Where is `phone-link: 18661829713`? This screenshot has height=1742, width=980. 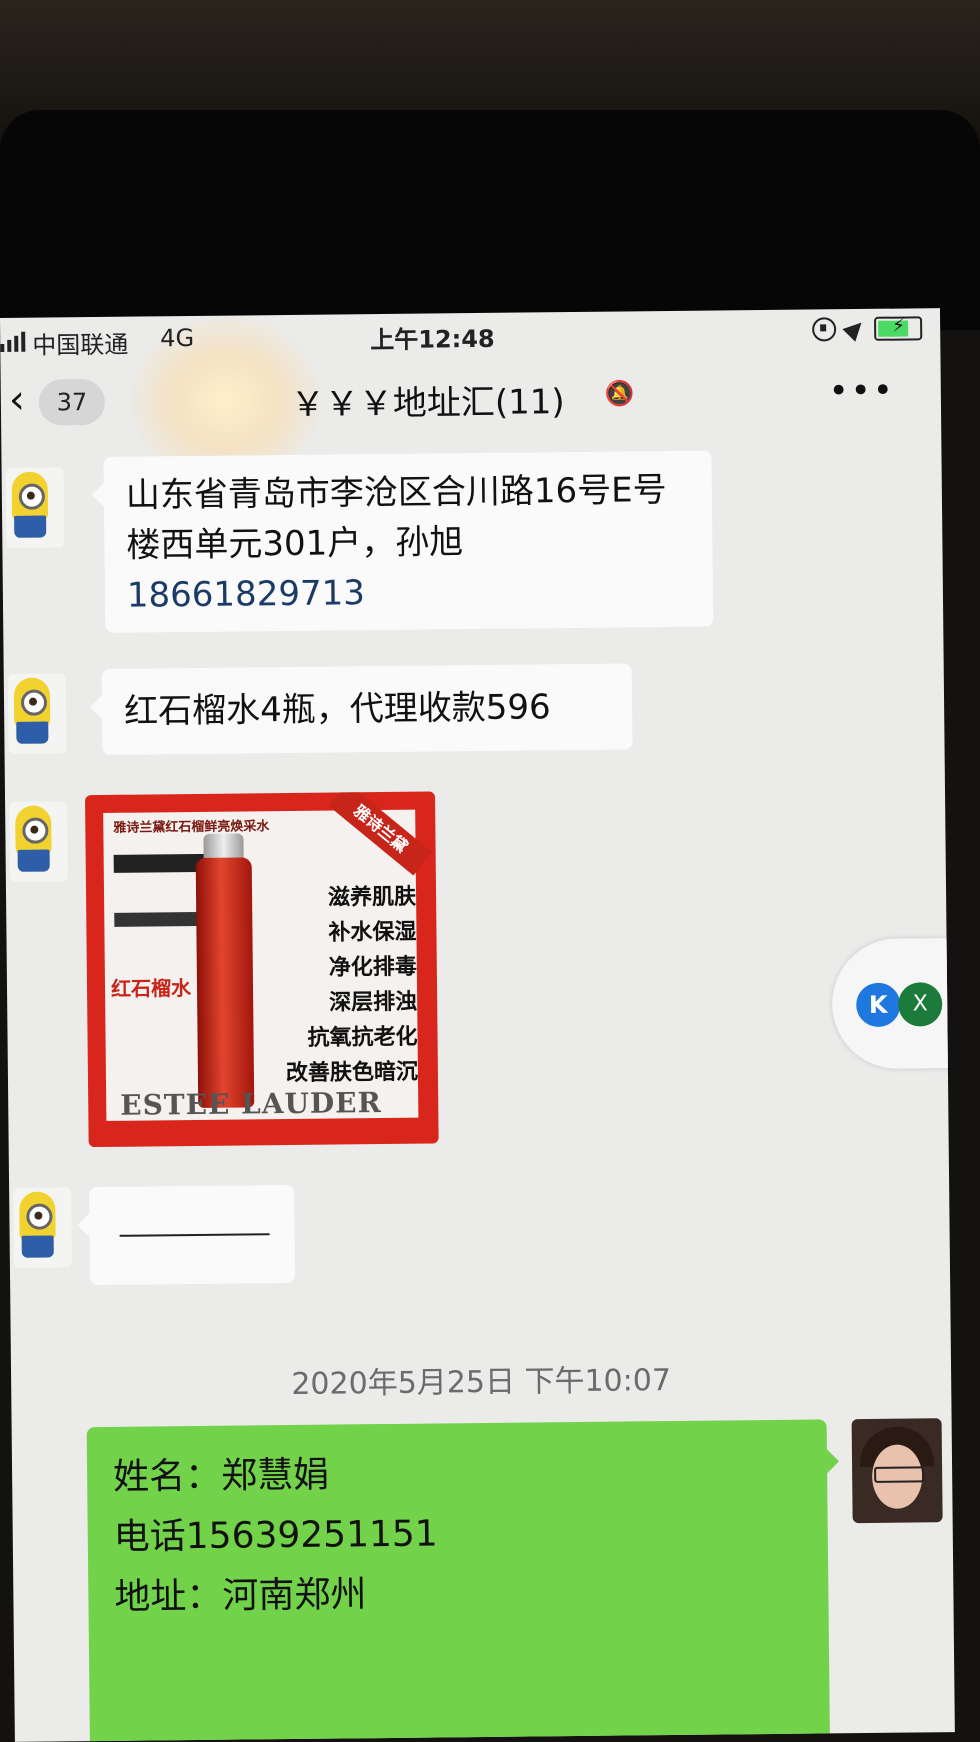 phone-link: 18661829713 is located at coordinates (246, 594).